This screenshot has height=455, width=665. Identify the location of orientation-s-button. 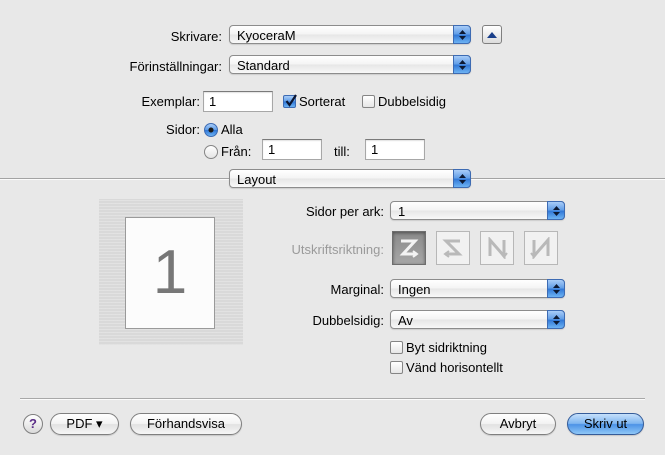
(453, 248).